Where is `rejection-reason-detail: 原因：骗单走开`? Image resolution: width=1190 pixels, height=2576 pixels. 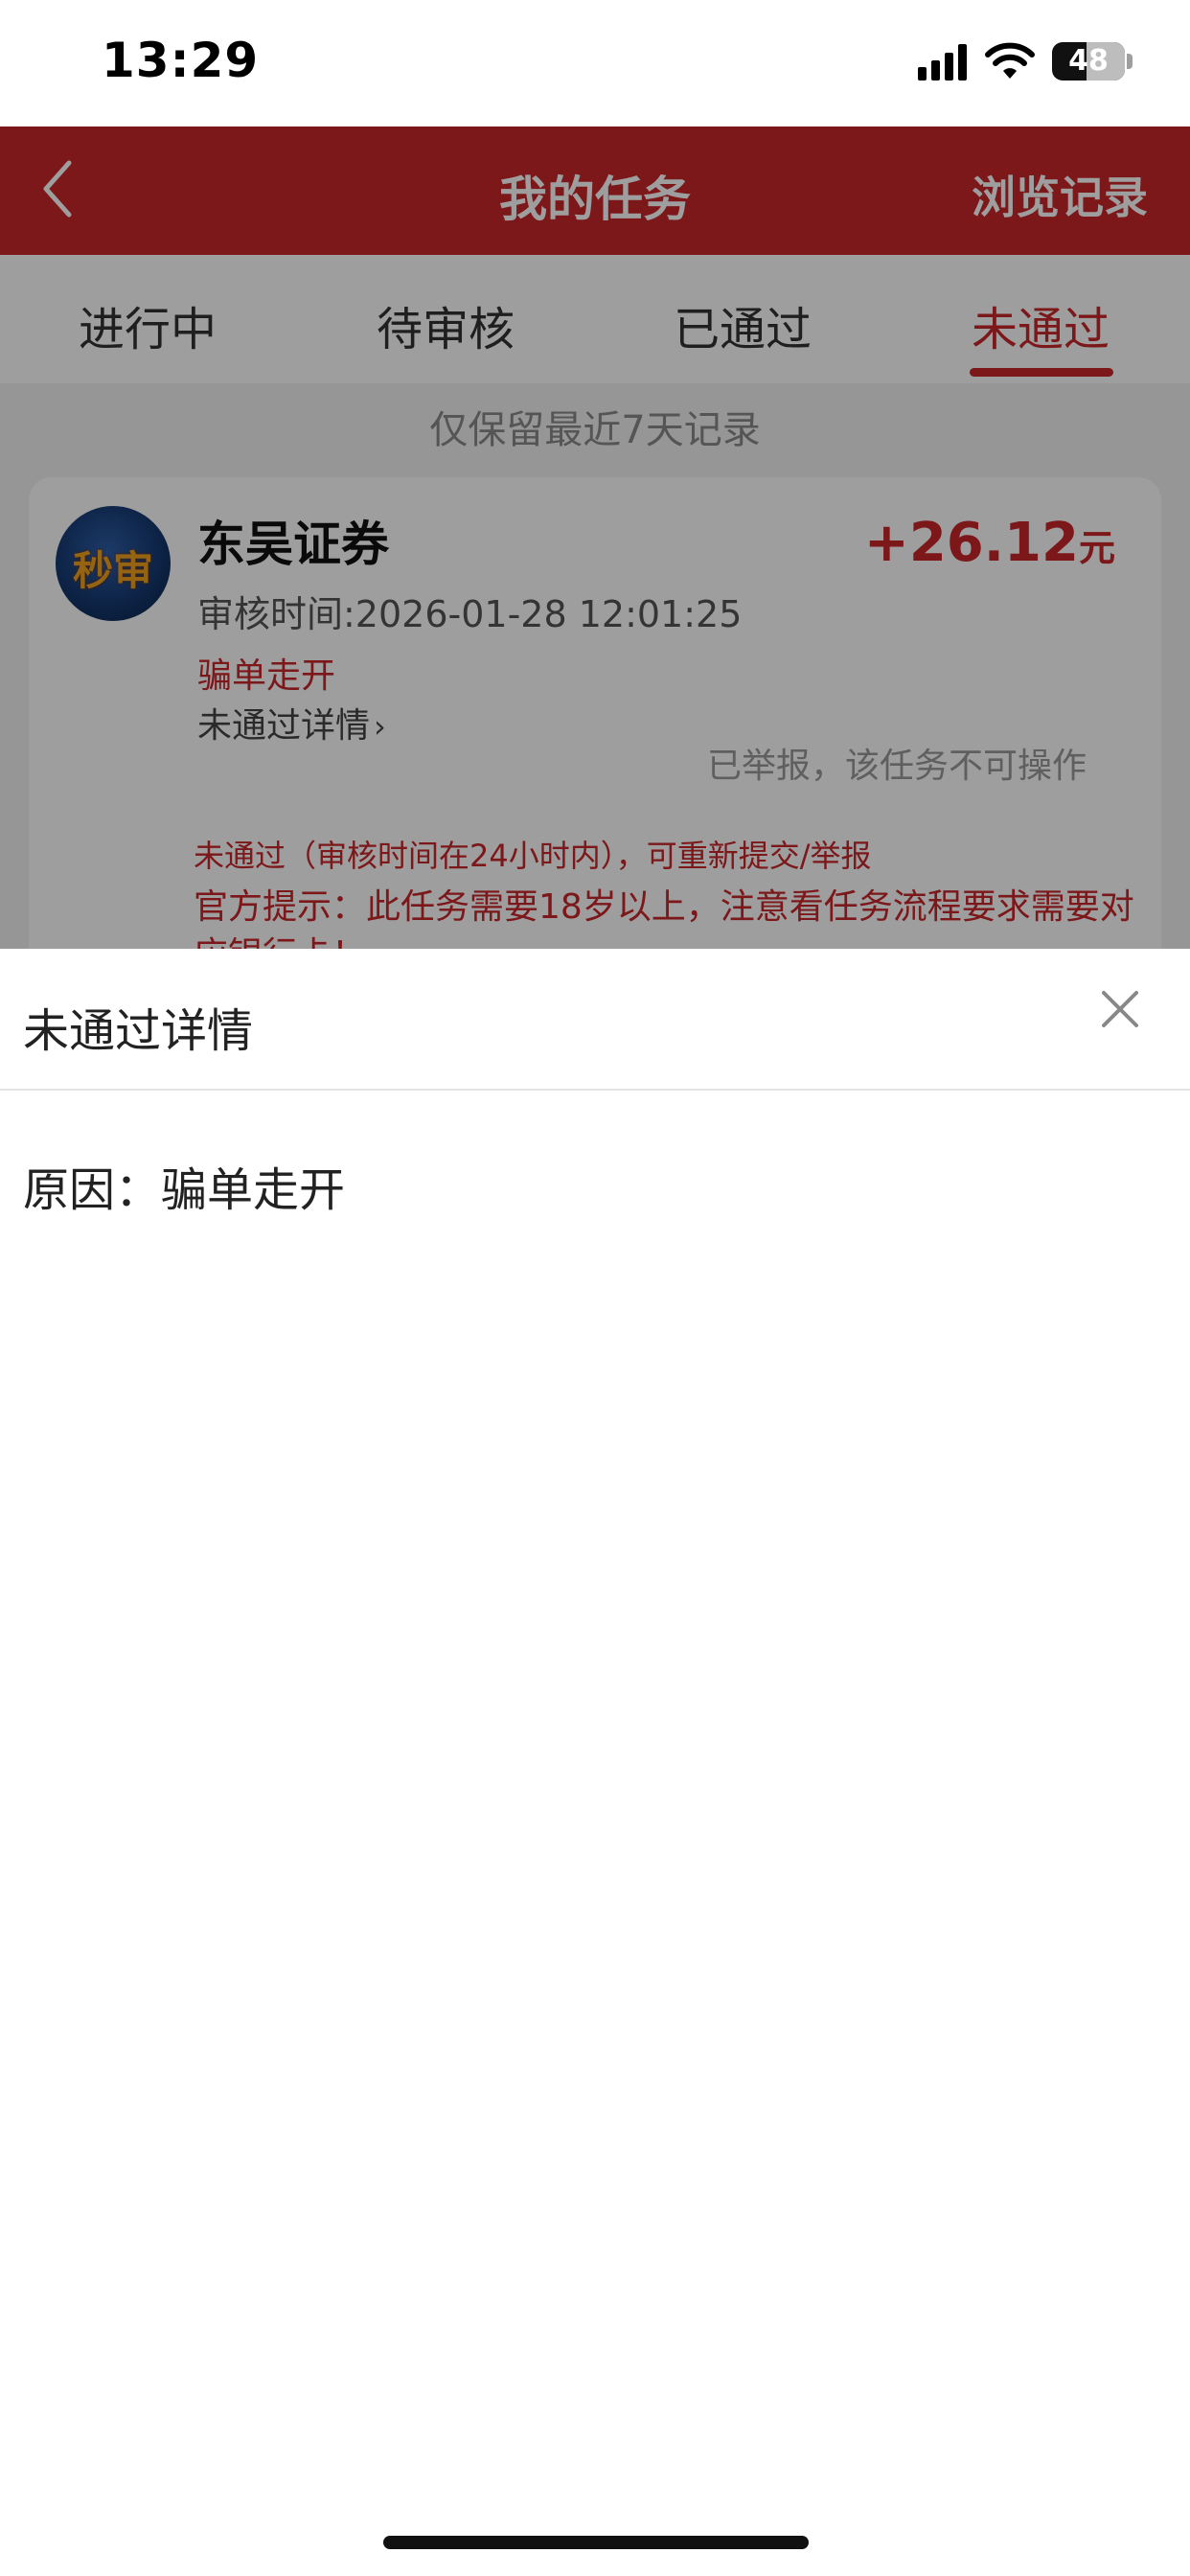 rejection-reason-detail: 原因：骗单走开 is located at coordinates (185, 1190).